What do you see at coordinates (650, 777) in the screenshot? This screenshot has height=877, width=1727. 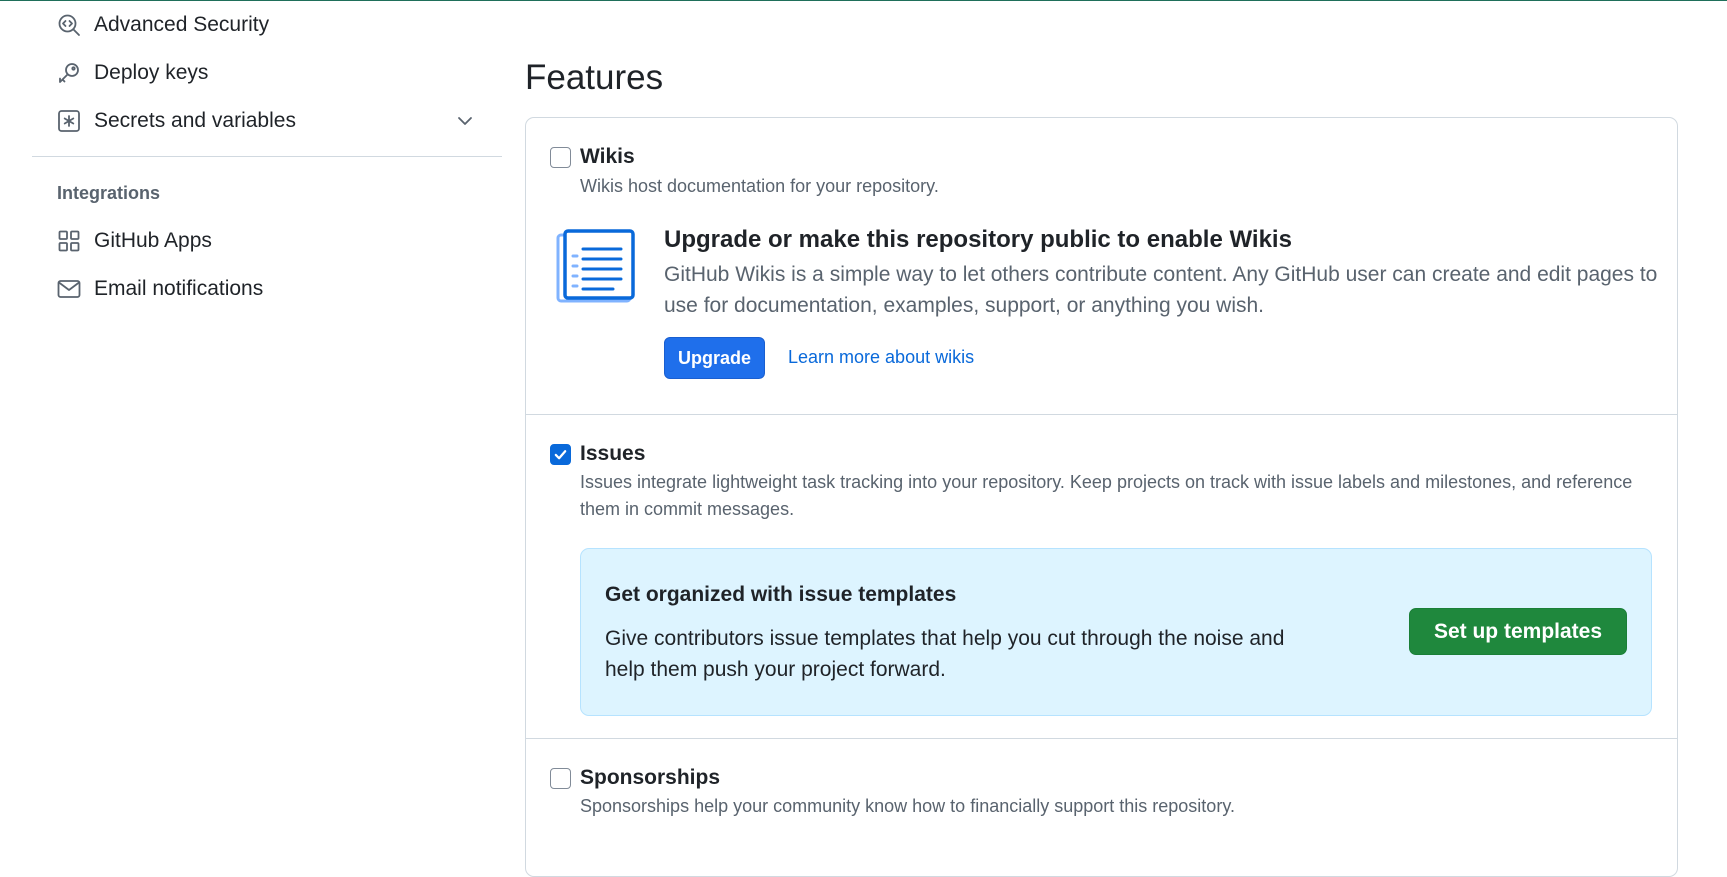 I see `sponsorships-label: Sponsorships` at bounding box center [650, 777].